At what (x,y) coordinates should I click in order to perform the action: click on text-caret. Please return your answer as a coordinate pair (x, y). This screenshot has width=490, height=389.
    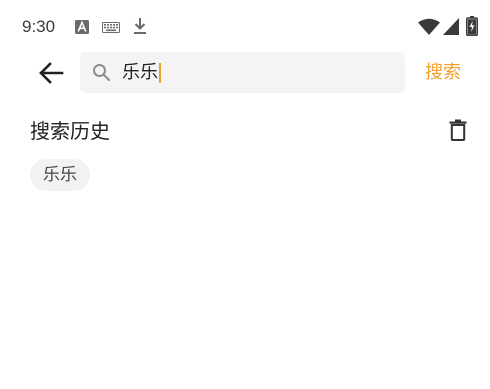
    Looking at the image, I should click on (160, 73).